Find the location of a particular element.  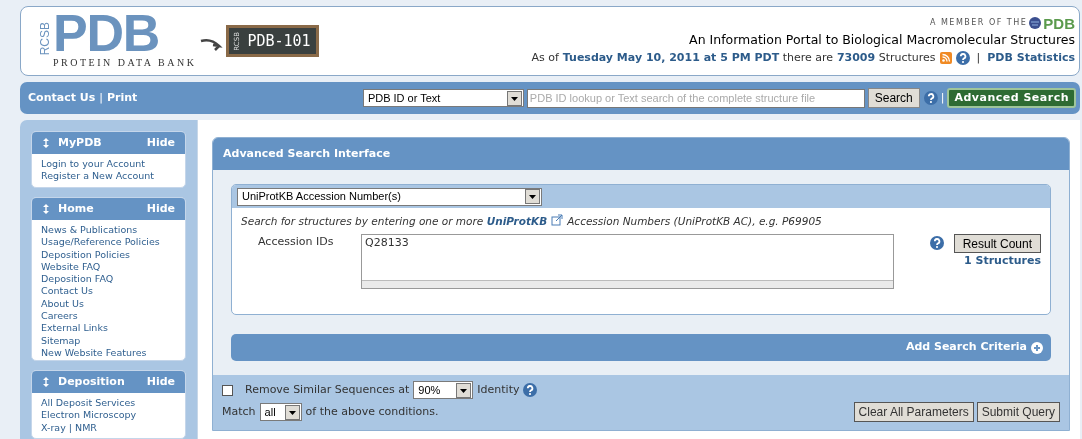

result-count-link: 1 Structures is located at coordinates (1002, 261).